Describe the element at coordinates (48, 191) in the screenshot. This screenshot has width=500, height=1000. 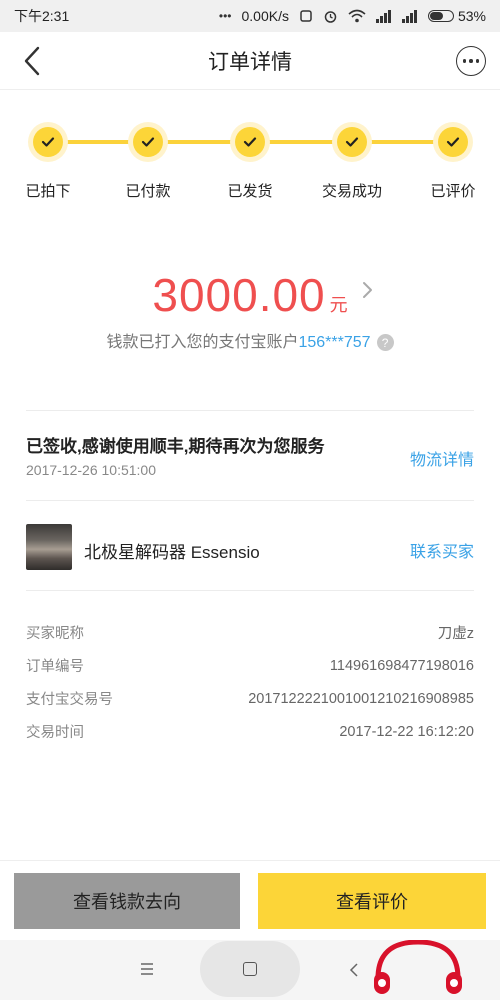
I see `step-label: 已拍下` at that location.